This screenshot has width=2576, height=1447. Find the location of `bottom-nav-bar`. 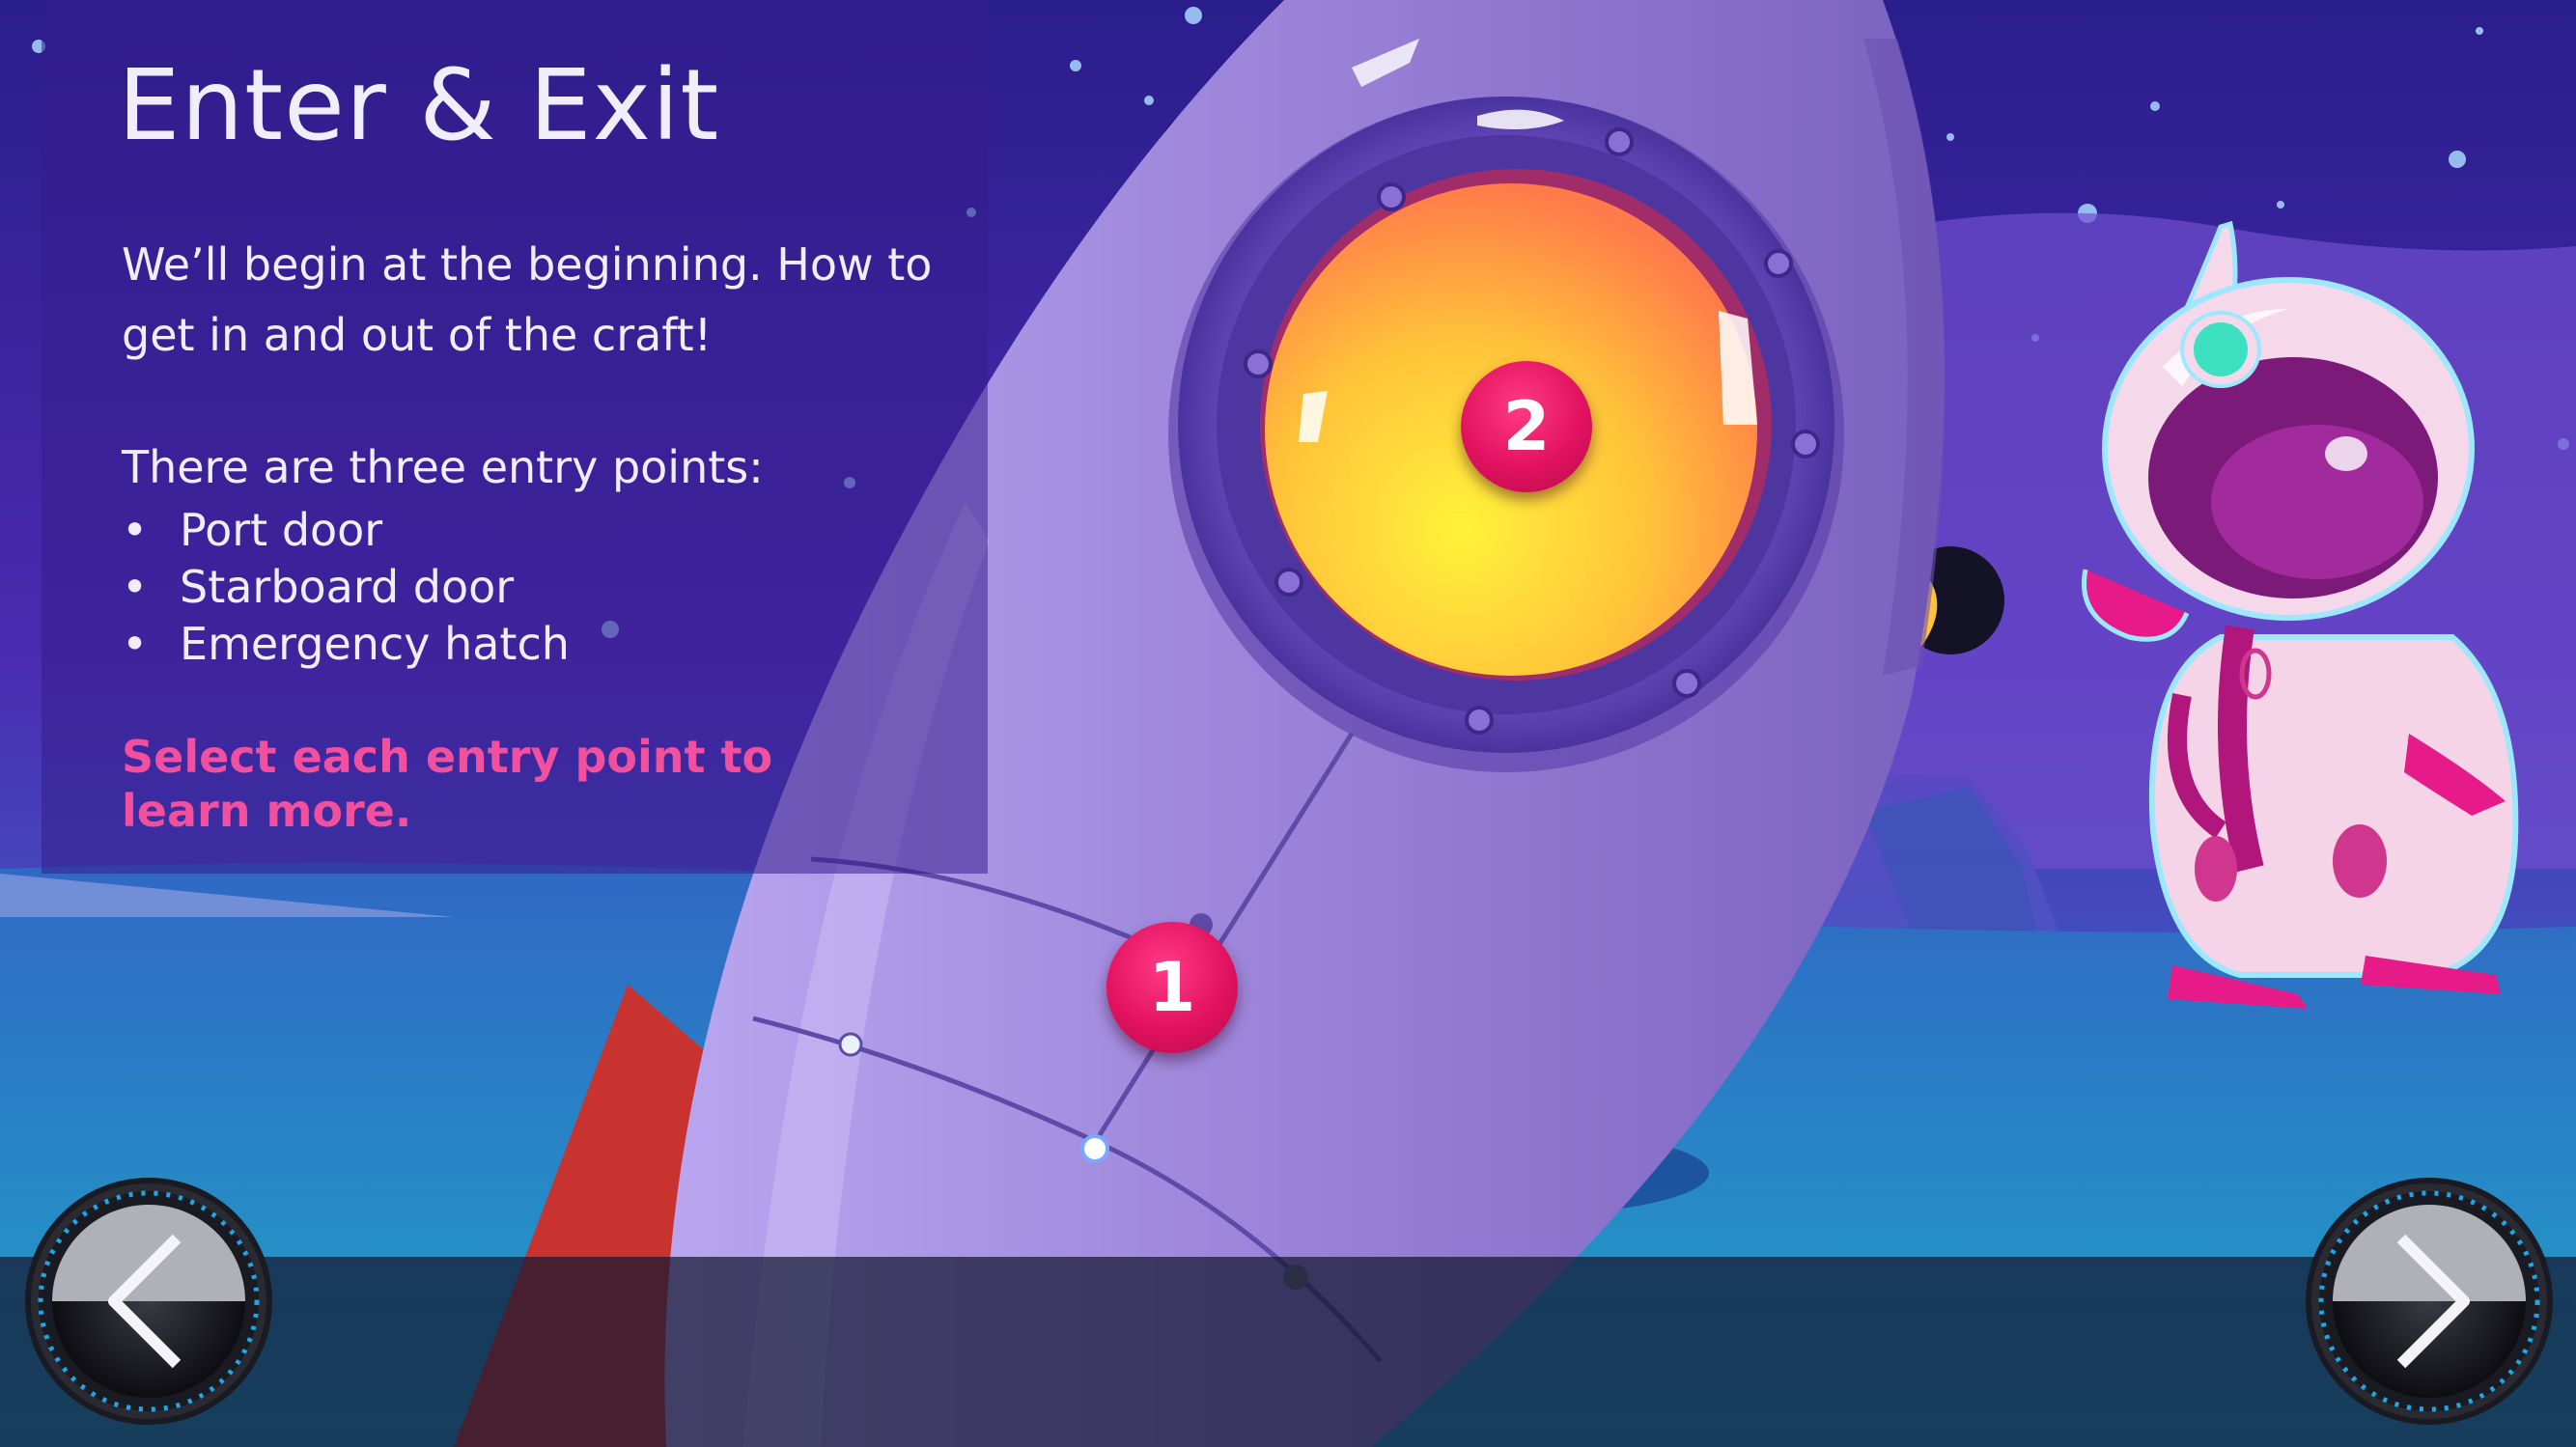

bottom-nav-bar is located at coordinates (1288, 1352).